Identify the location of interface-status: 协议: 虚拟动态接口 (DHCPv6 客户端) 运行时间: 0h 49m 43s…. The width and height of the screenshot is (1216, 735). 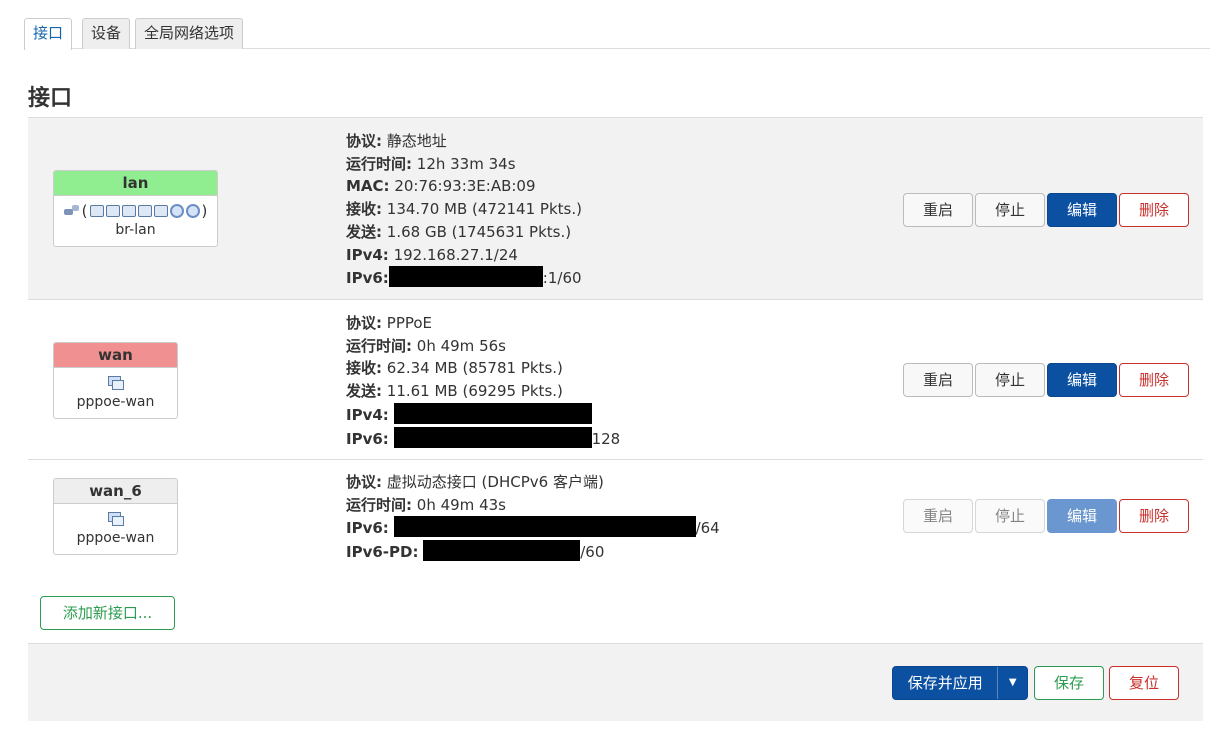
(533, 517).